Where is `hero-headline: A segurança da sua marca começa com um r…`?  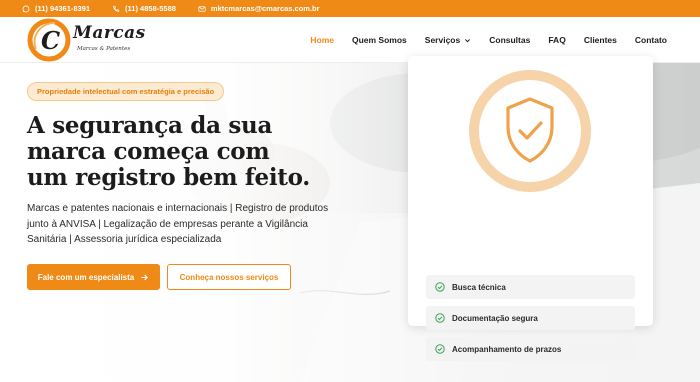
hero-headline: A segurança da sua marca começa com um r… is located at coordinates (192, 152).